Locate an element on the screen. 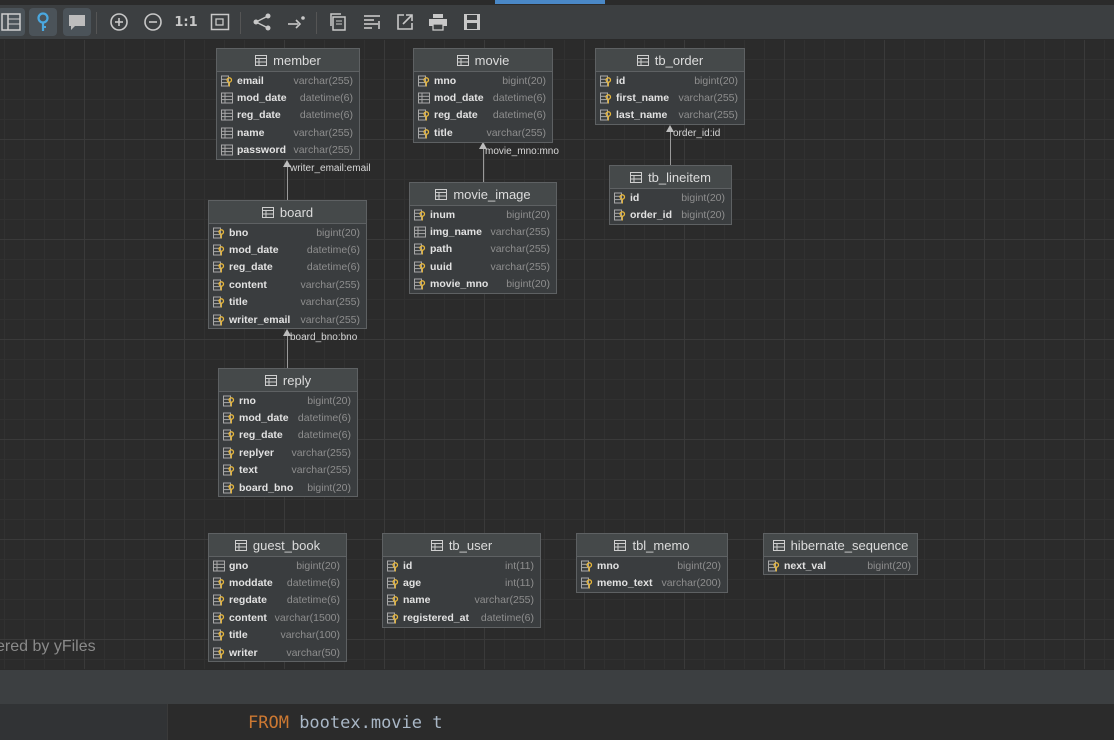 The image size is (1114, 740). column-row: regdate datetime(6) is located at coordinates (277, 600).